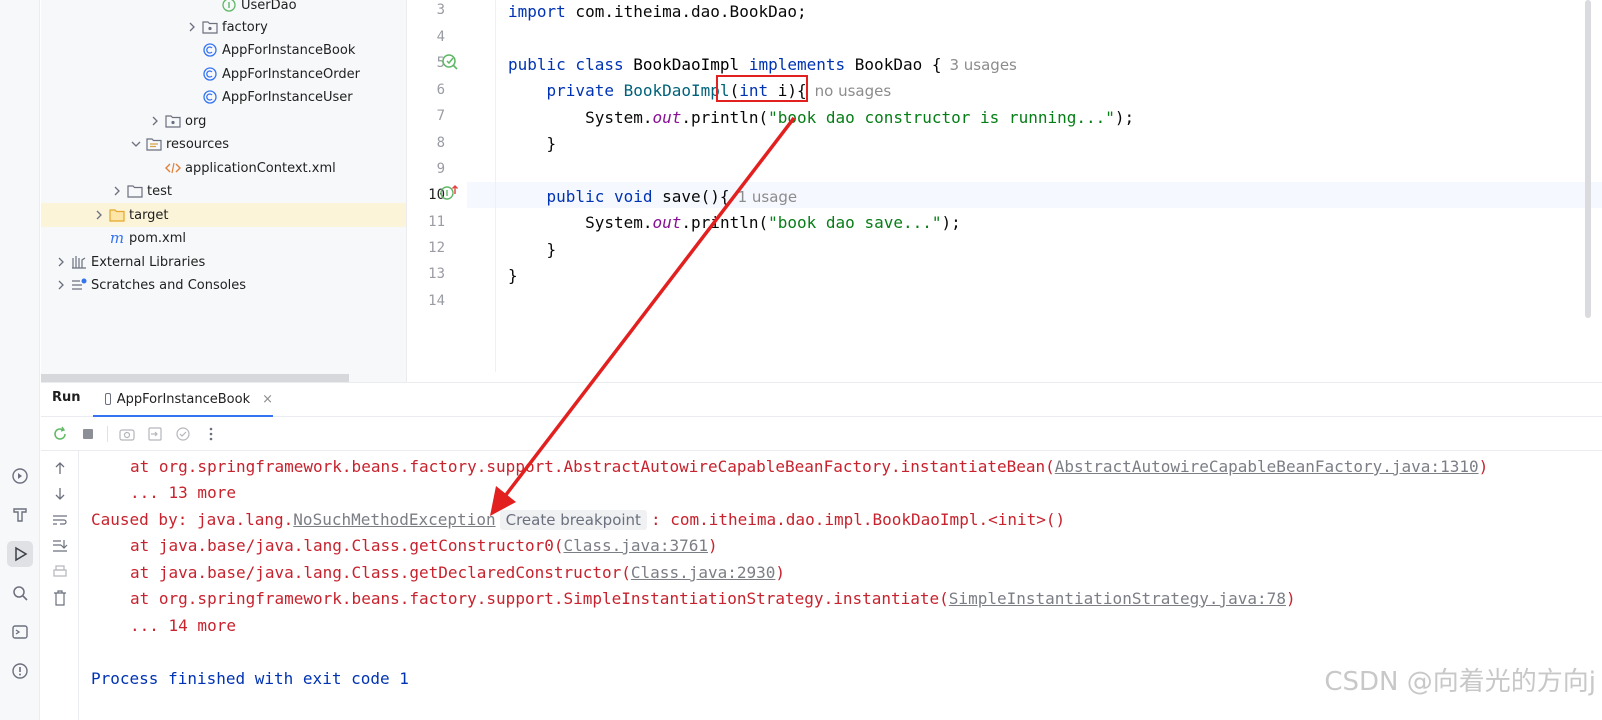 The width and height of the screenshot is (1602, 720). I want to click on tree-item-label: factory, so click(245, 27).